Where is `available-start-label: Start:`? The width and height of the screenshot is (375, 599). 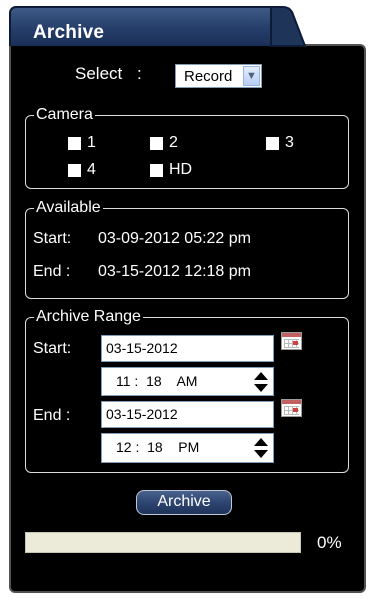
available-start-label: Start: is located at coordinates (52, 238).